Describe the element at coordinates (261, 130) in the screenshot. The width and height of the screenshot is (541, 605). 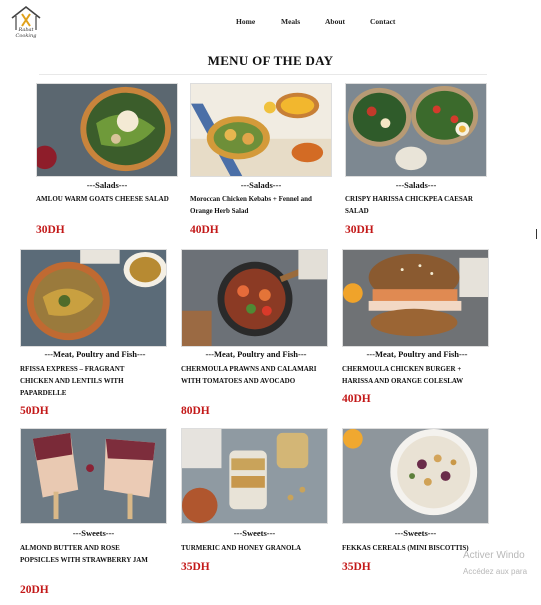
I see `chicken-kebab-photo` at that location.